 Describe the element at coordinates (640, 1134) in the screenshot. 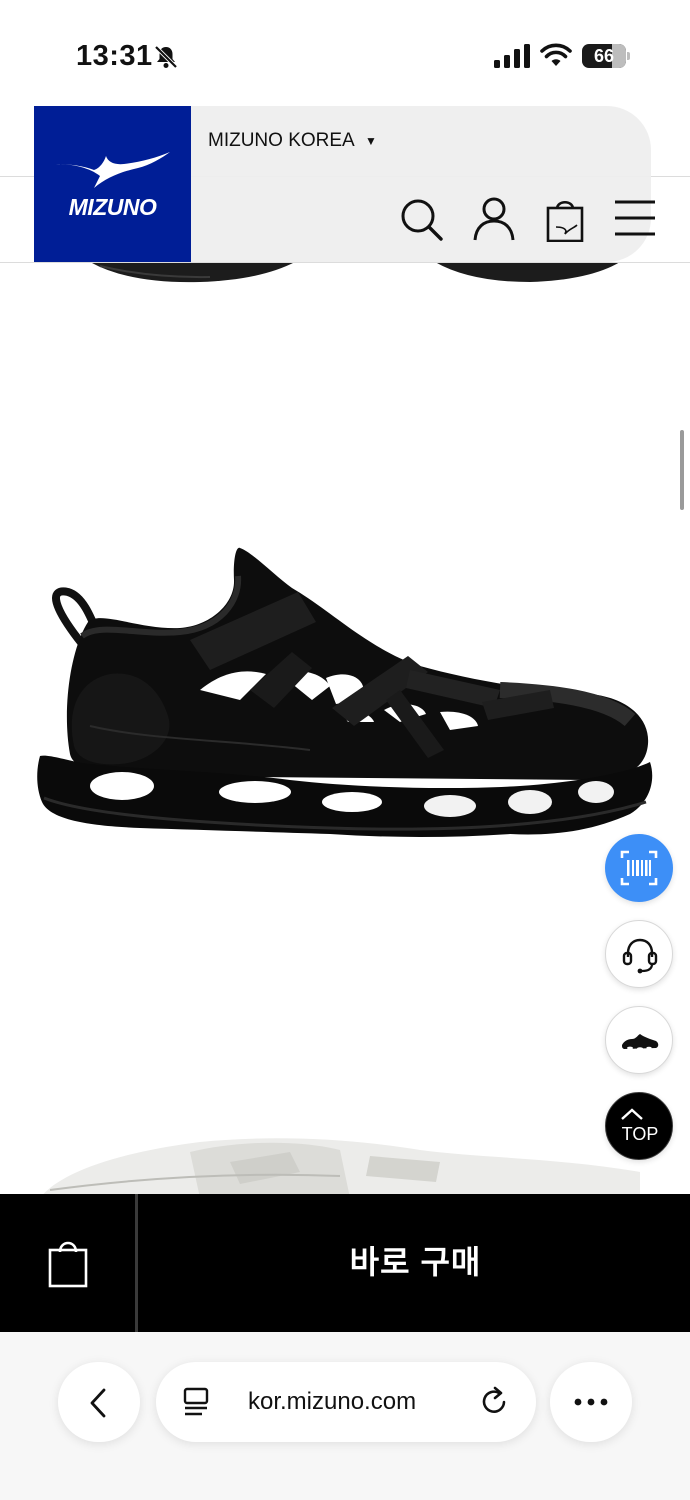

I see `top-label: TOP` at that location.